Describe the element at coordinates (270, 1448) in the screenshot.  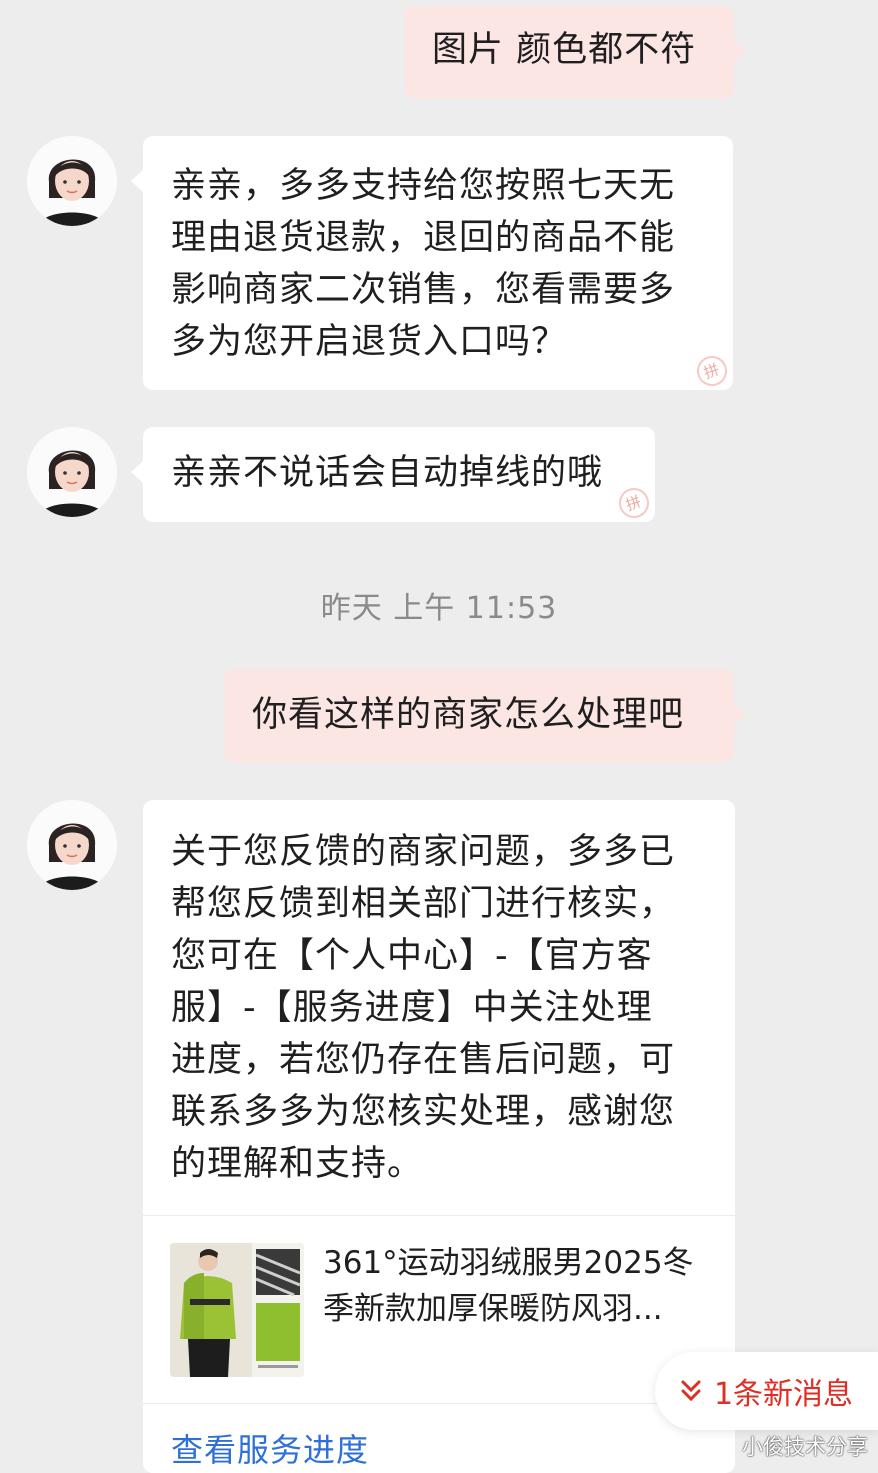
I see `view-service-progress-link: 查看服务进度` at that location.